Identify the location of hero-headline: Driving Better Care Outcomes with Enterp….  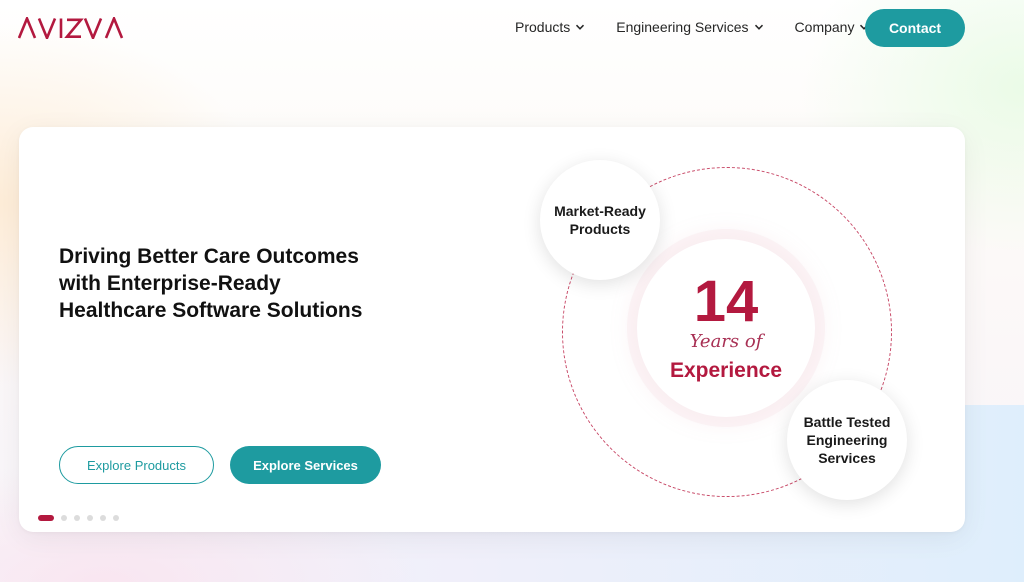
(249, 283).